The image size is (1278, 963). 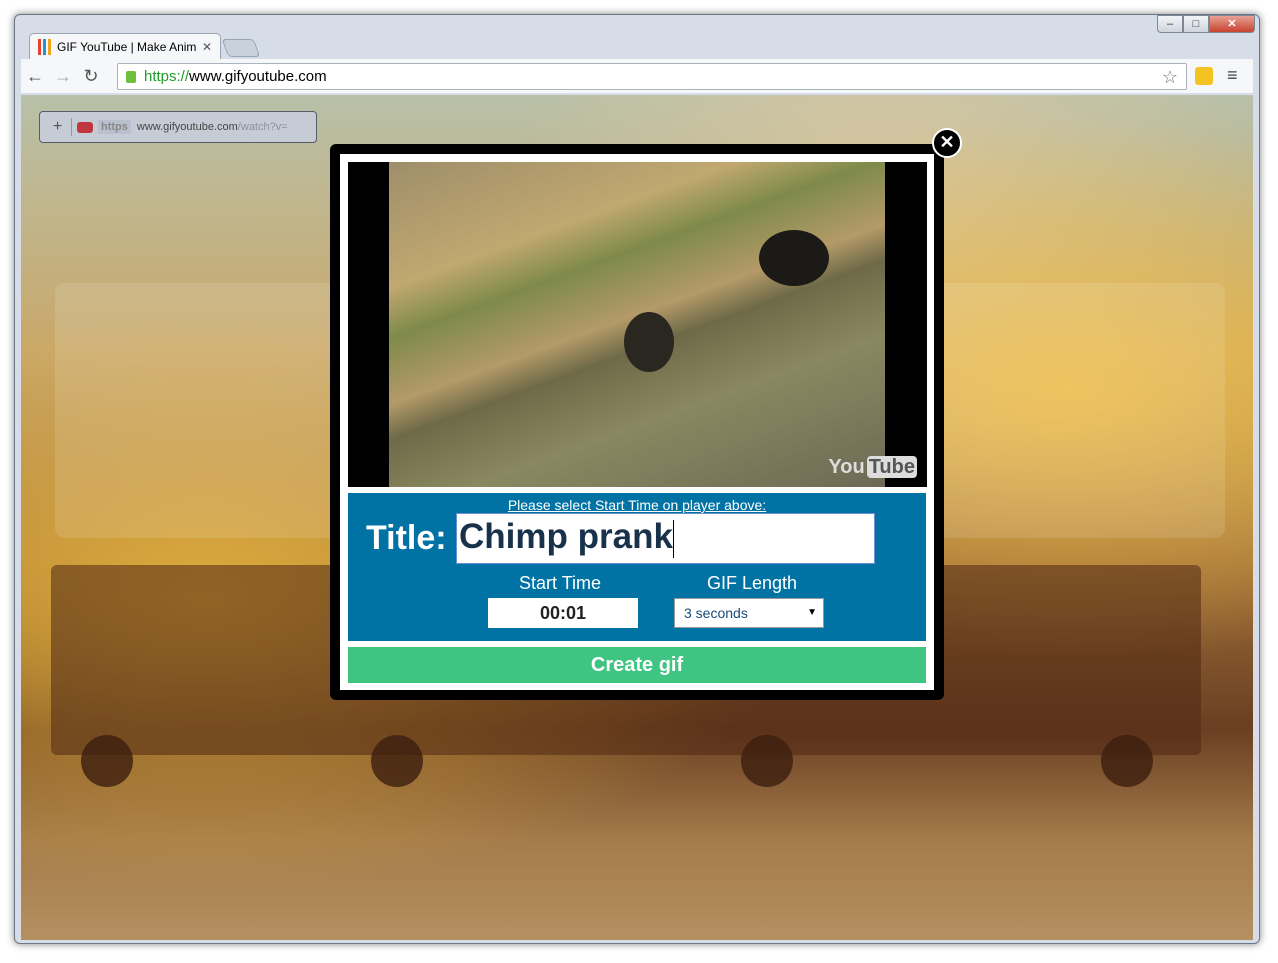 I want to click on window-controls: – □ ✕, so click(x=1206, y=24).